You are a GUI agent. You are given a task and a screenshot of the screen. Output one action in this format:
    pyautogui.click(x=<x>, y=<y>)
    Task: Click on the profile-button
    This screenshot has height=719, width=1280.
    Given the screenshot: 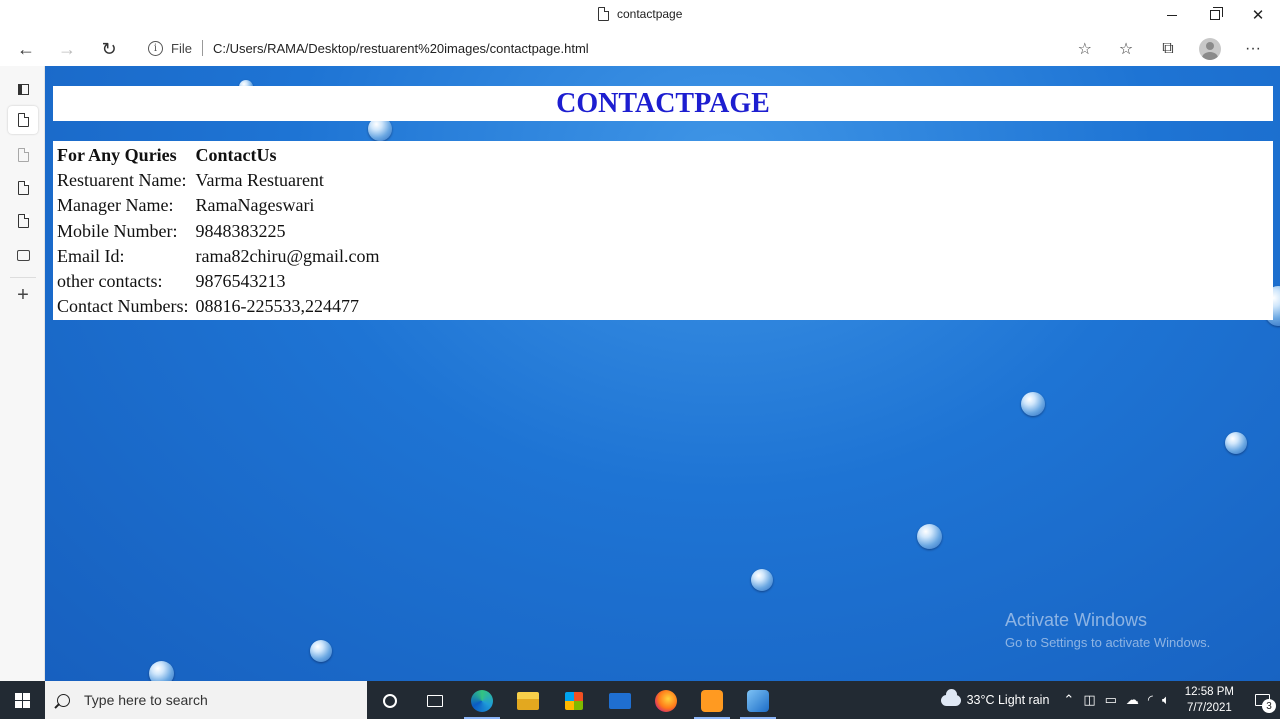 What is the action you would take?
    pyautogui.click(x=1210, y=49)
    